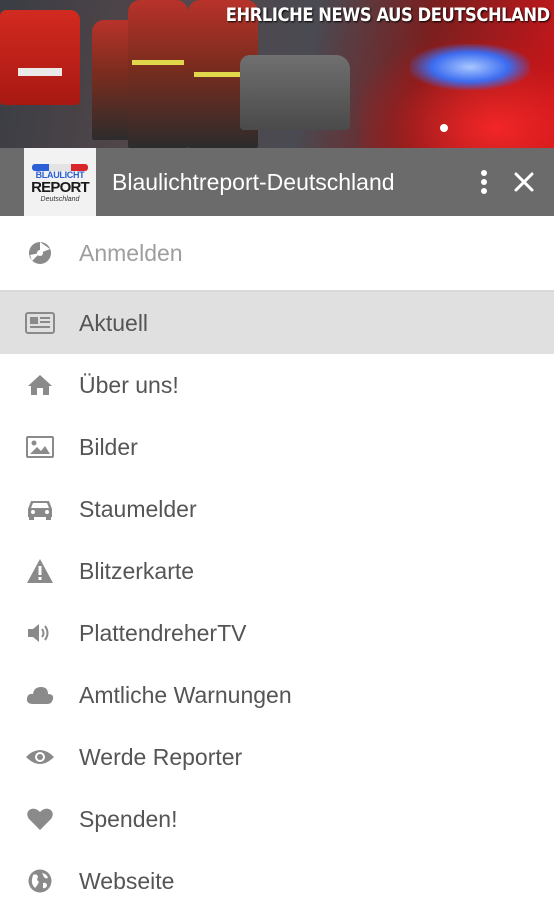 The image size is (554, 912). What do you see at coordinates (158, 62) in the screenshot?
I see `reflective-stripe` at bounding box center [158, 62].